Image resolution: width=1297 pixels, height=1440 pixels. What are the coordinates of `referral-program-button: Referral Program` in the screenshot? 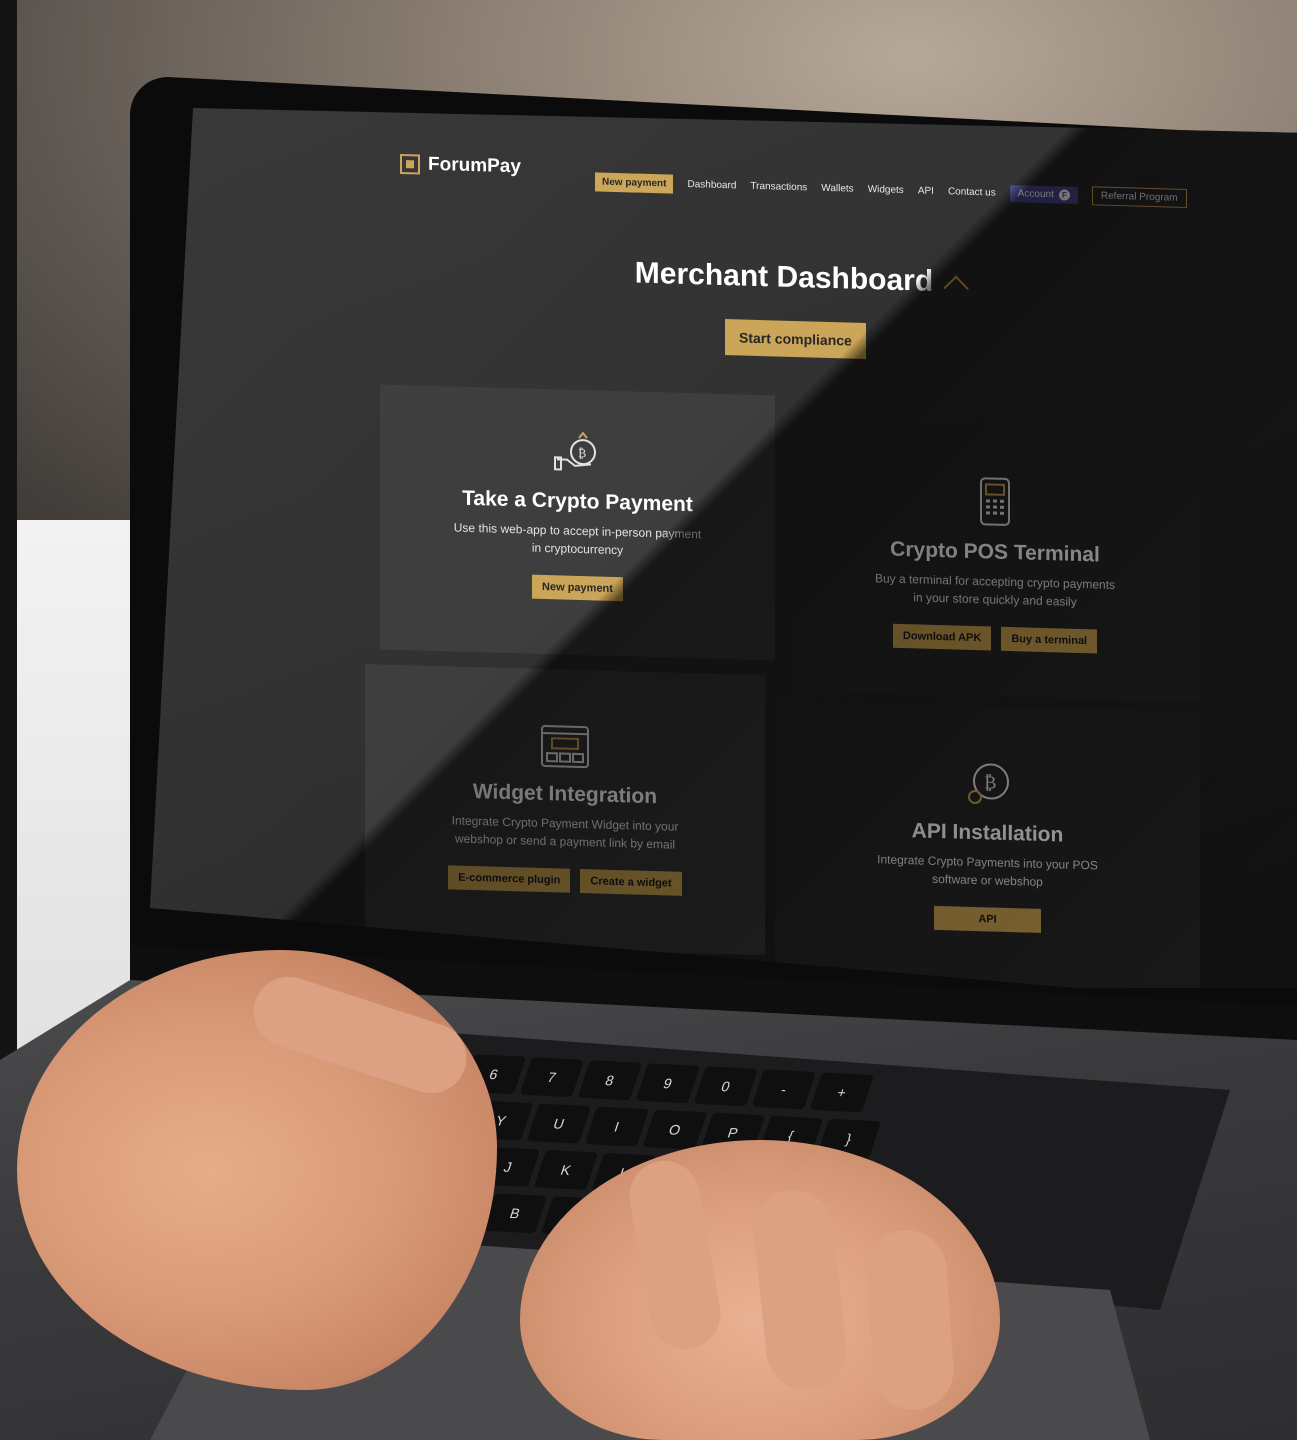 It's located at (1139, 197).